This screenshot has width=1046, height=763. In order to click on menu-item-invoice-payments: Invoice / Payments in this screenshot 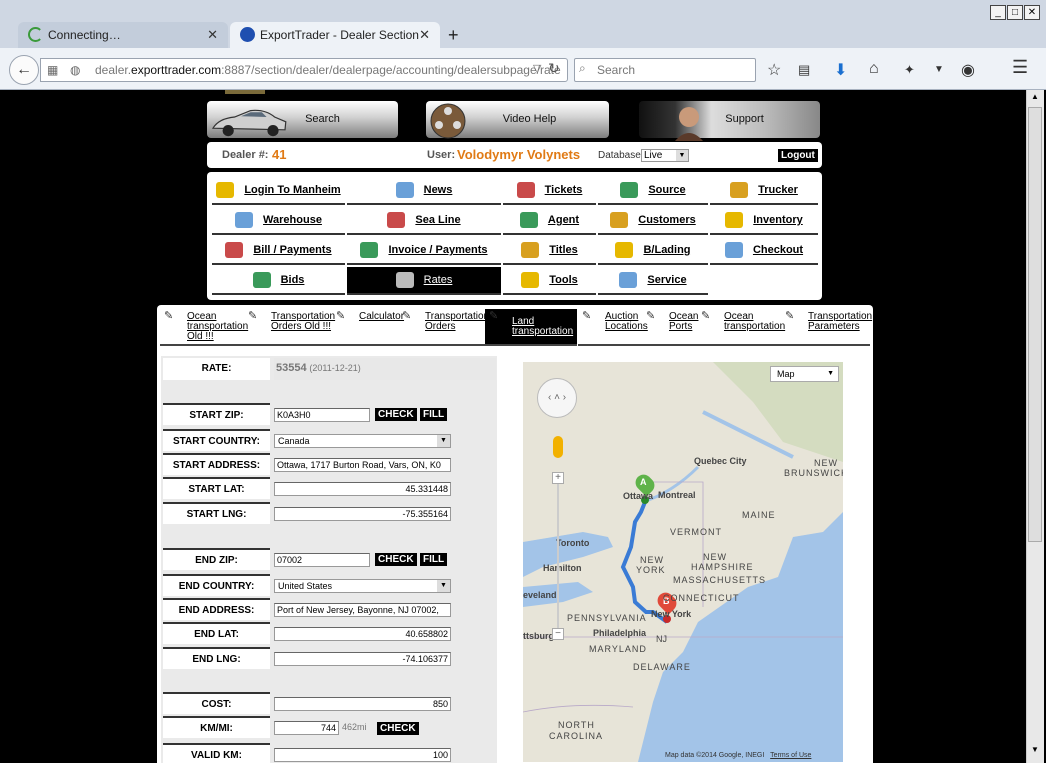, I will do `click(424, 251)`.